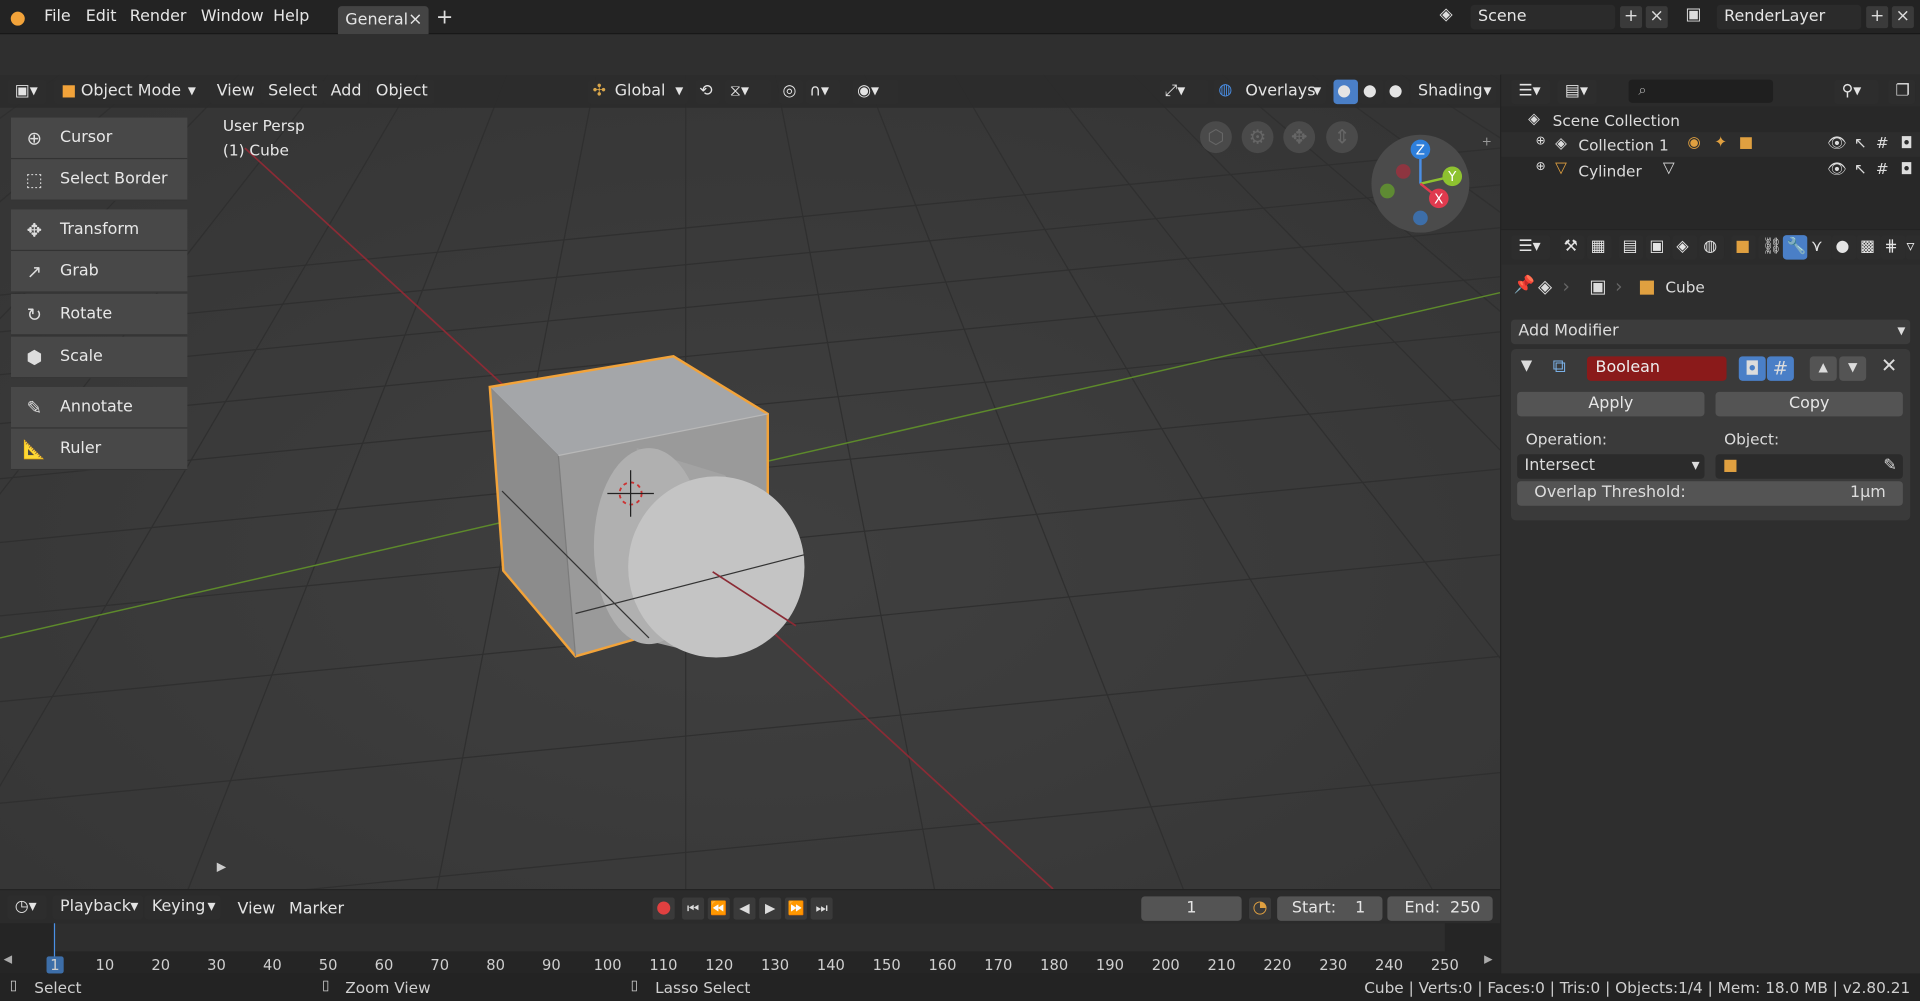 The width and height of the screenshot is (1920, 1001). Describe the element at coordinates (383, 20) in the screenshot. I see `workspace-tab-general: General ×` at that location.